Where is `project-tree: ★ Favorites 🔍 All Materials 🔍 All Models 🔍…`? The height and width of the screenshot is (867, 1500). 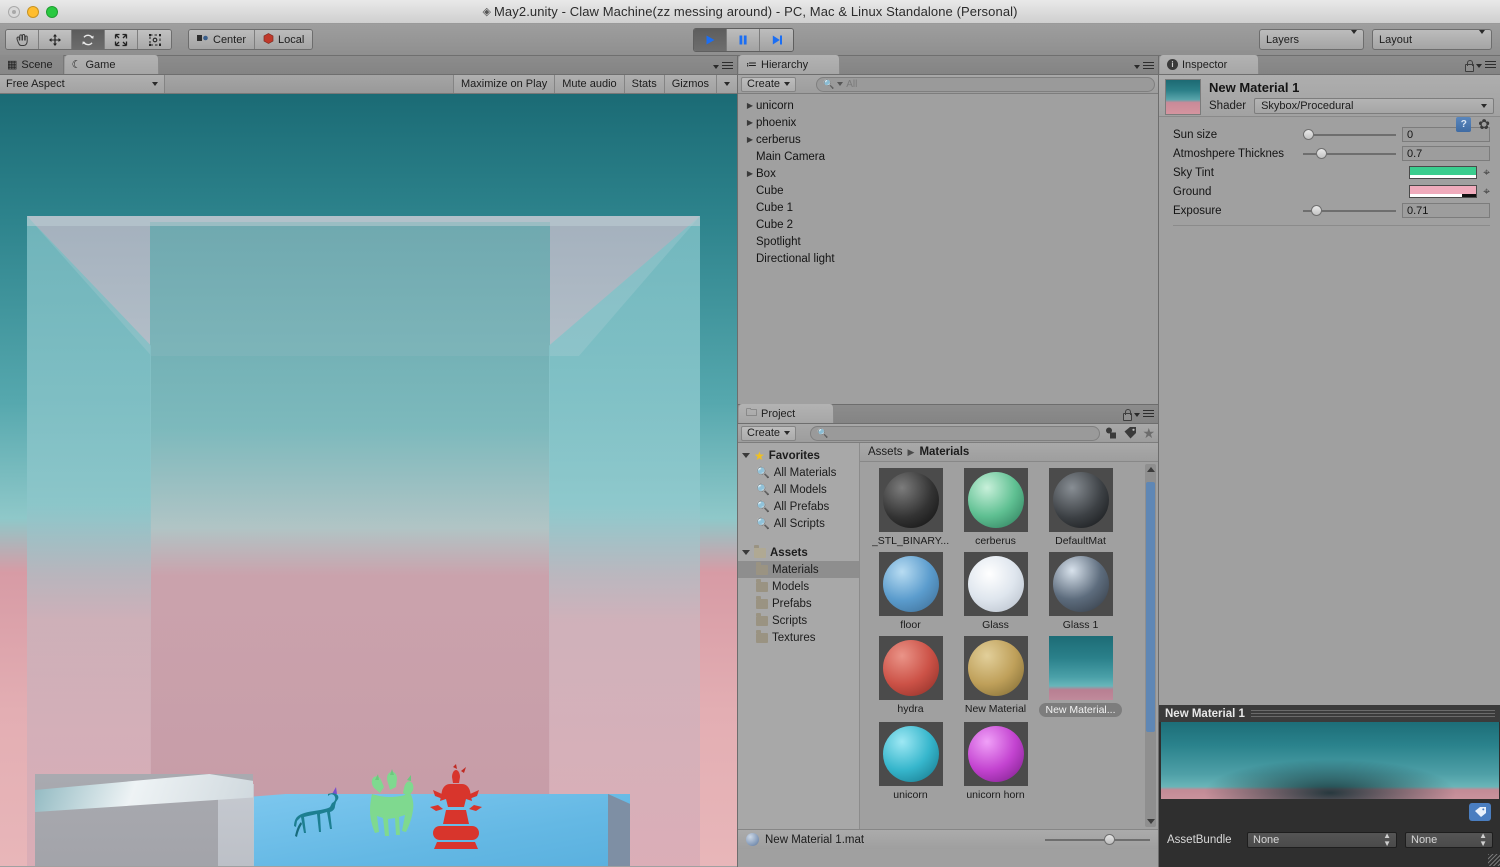
project-tree: ★ Favorites 🔍 All Materials 🔍 All Models 🔍… is located at coordinates (799, 636).